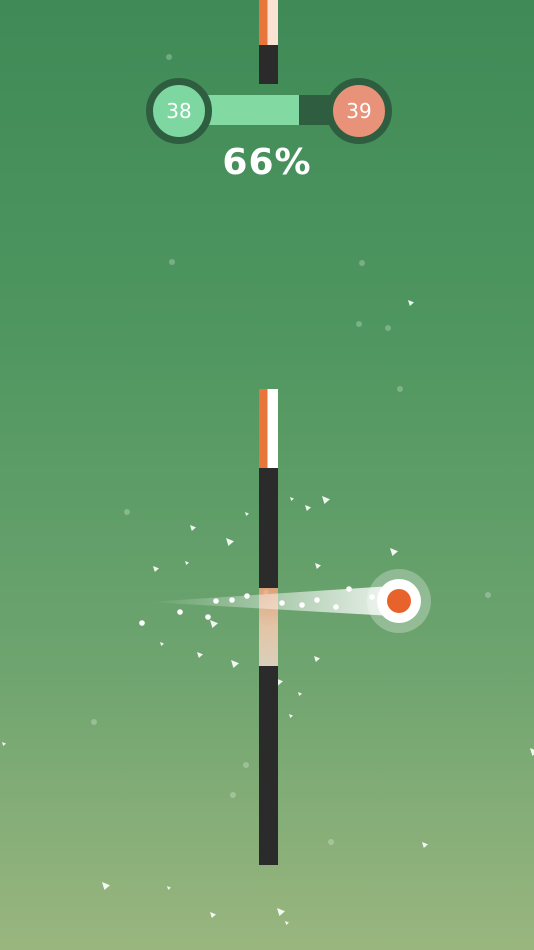 The width and height of the screenshot is (534, 950). Describe the element at coordinates (399, 601) in the screenshot. I see `orange-ball-icon` at that location.